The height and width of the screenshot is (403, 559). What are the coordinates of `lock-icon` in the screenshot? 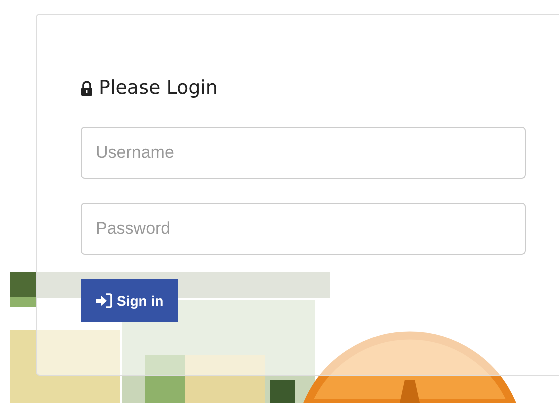 It's located at (87, 88).